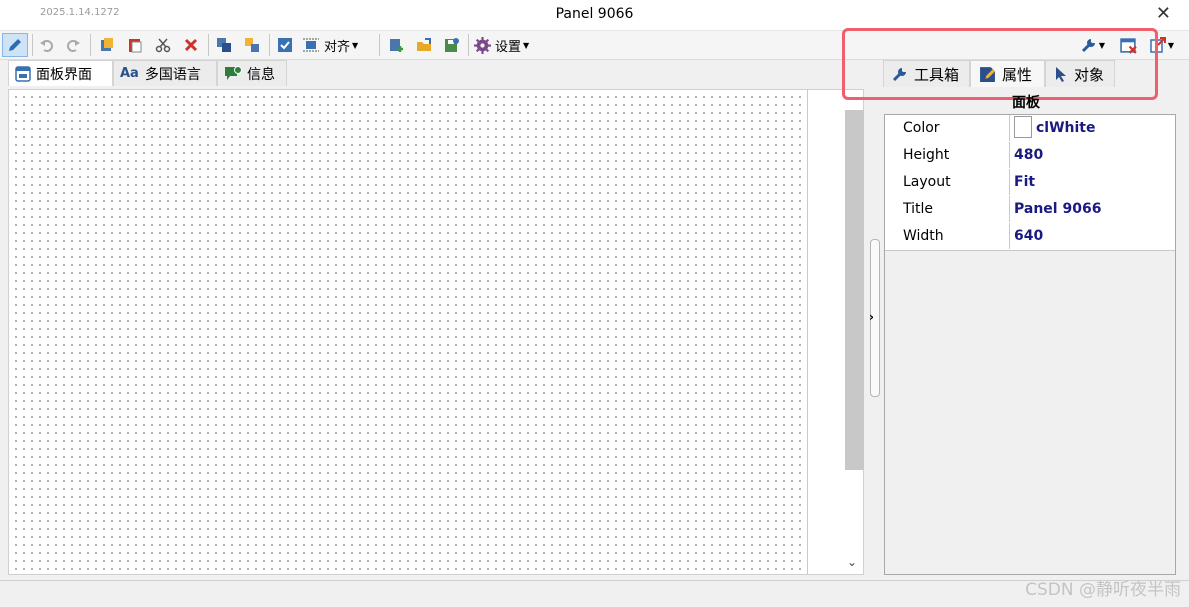  I want to click on align-label: 对齐, so click(337, 47).